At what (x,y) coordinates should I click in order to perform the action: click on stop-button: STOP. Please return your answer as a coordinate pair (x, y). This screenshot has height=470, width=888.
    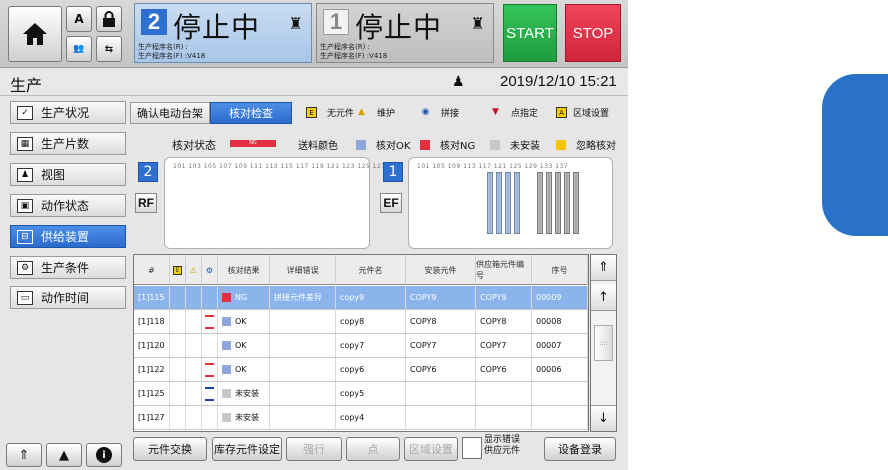
    Looking at the image, I should click on (593, 33).